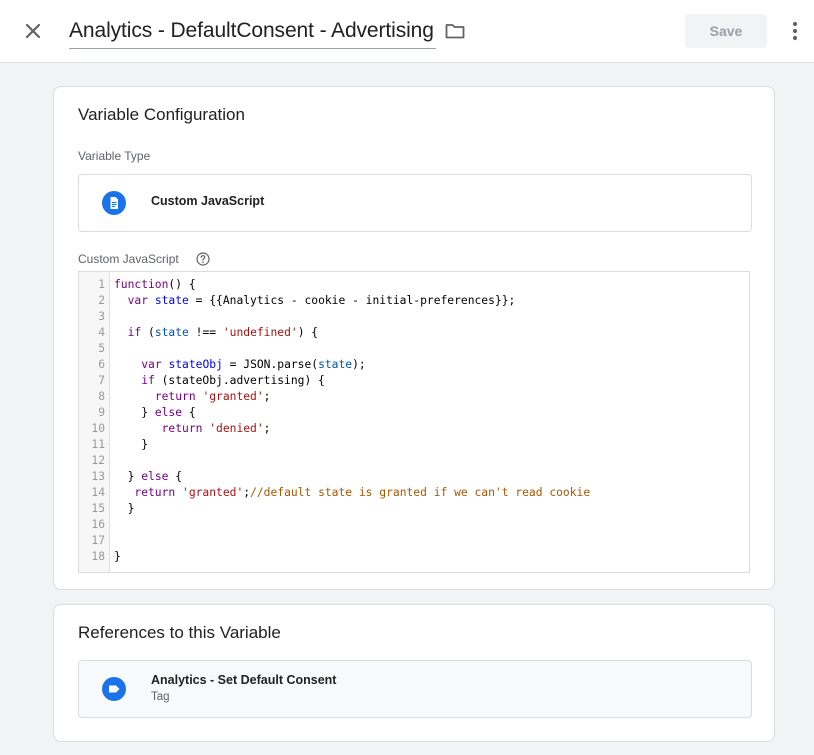  Describe the element at coordinates (98, 428) in the screenshot. I see `line-number: 10` at that location.